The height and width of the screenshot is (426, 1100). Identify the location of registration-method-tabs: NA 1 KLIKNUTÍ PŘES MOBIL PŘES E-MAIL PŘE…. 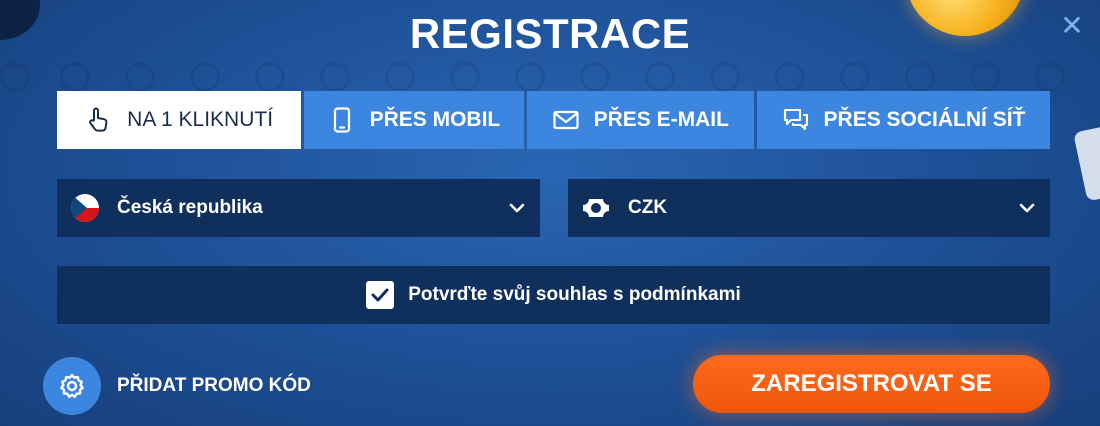
(553, 120).